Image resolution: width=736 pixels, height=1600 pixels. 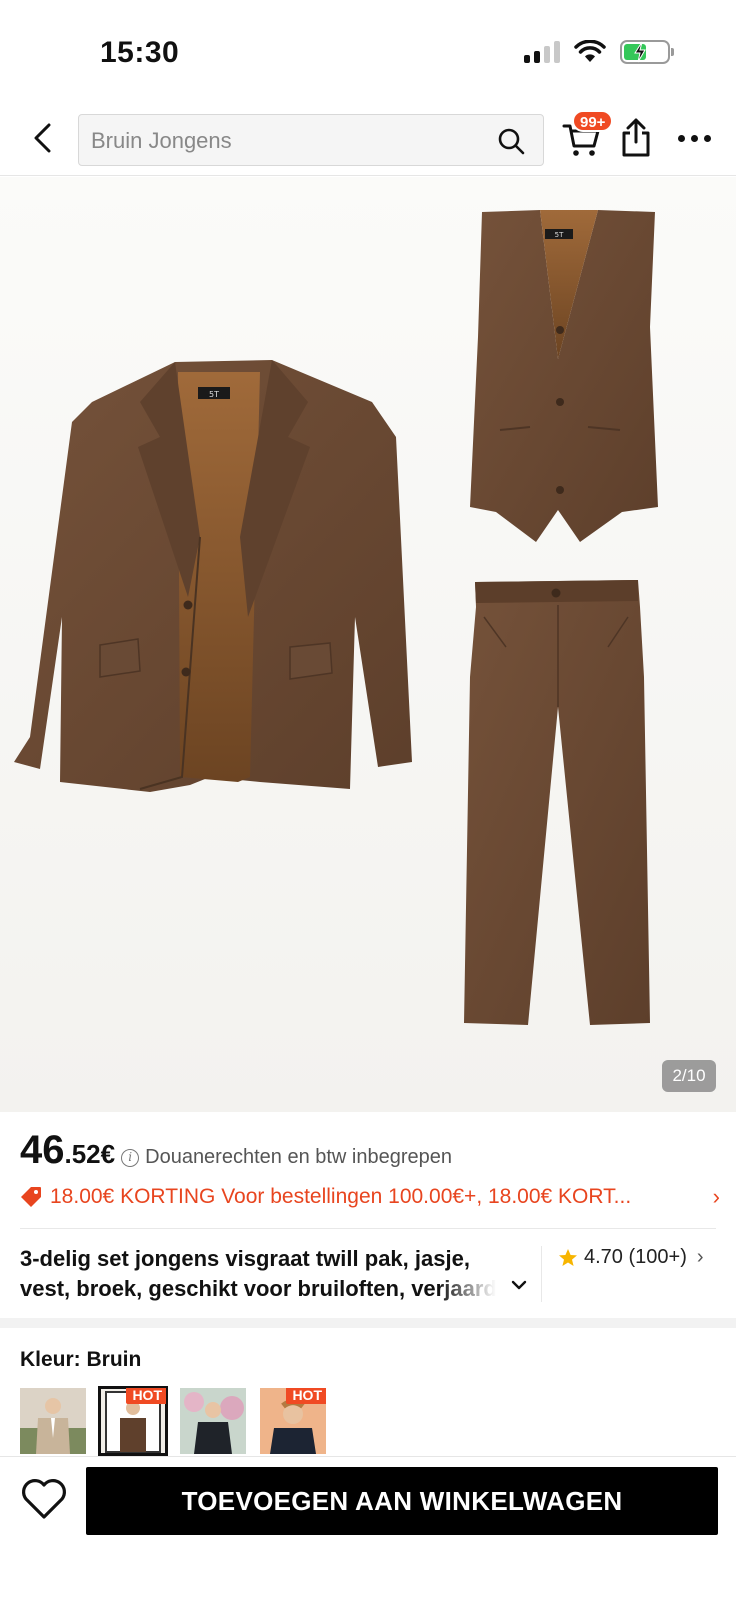 I want to click on tax-note: Douanerechten en btw inbegrepen, so click(x=299, y=1157).